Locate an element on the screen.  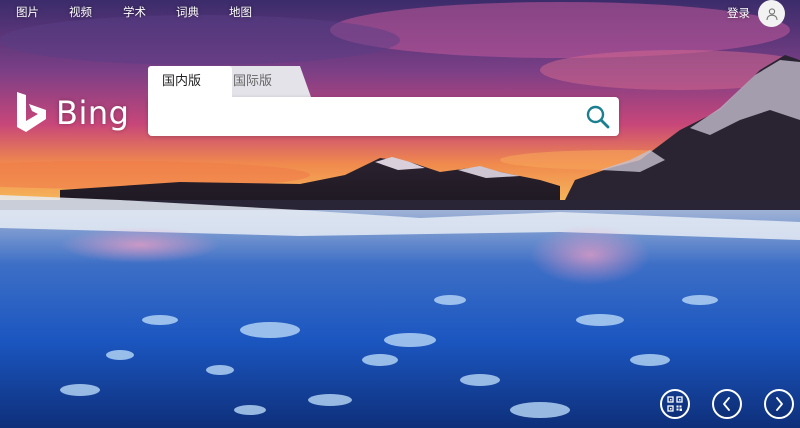
qr-code-button is located at coordinates (675, 404).